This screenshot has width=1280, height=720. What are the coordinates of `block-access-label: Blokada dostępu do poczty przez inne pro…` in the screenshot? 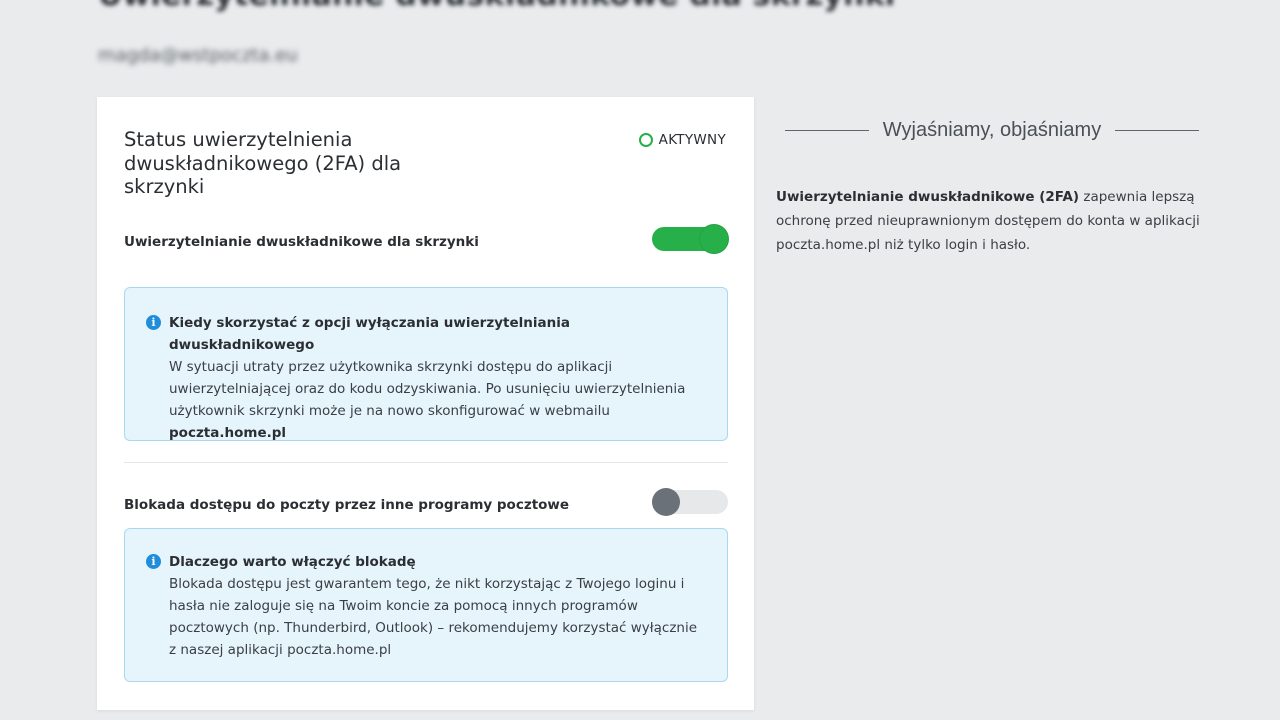 It's located at (347, 505).